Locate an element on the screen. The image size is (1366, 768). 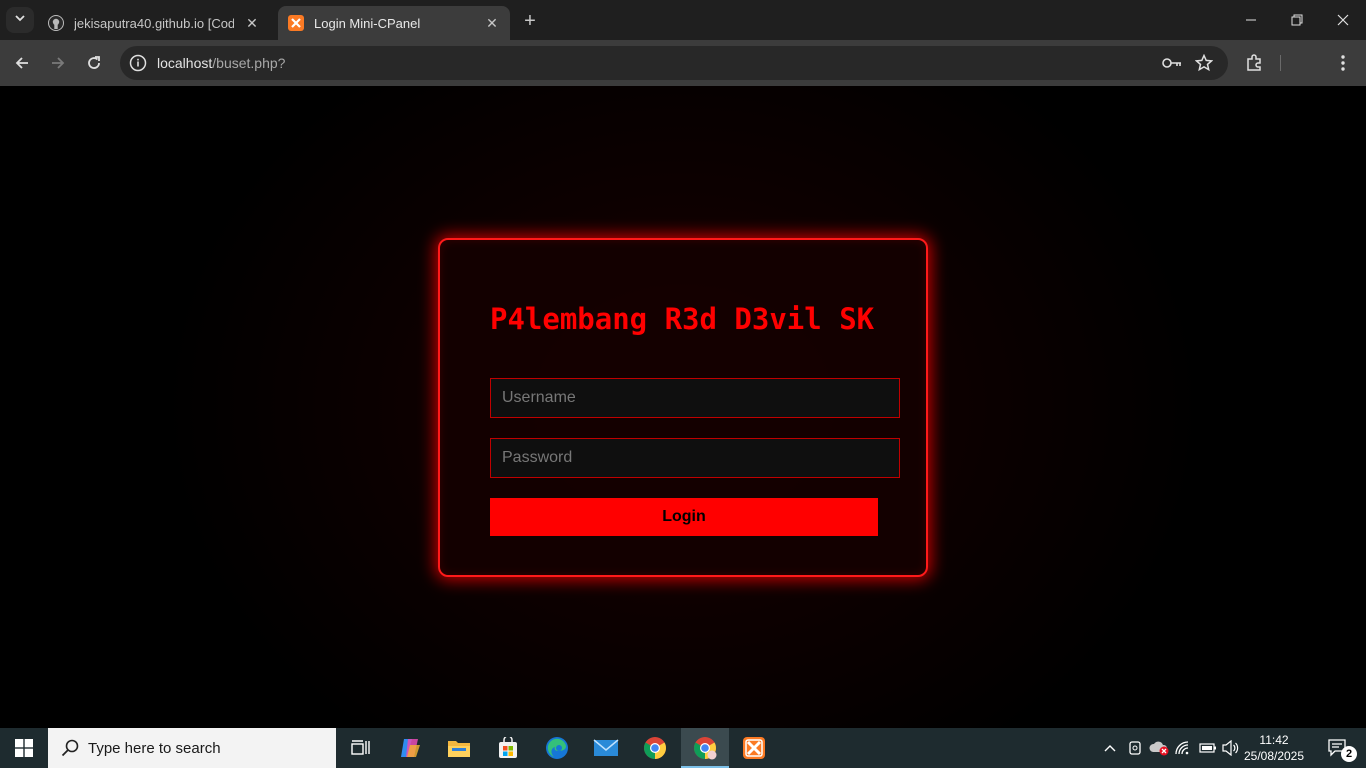
clock-time: 11:42 is located at coordinates (1274, 740).